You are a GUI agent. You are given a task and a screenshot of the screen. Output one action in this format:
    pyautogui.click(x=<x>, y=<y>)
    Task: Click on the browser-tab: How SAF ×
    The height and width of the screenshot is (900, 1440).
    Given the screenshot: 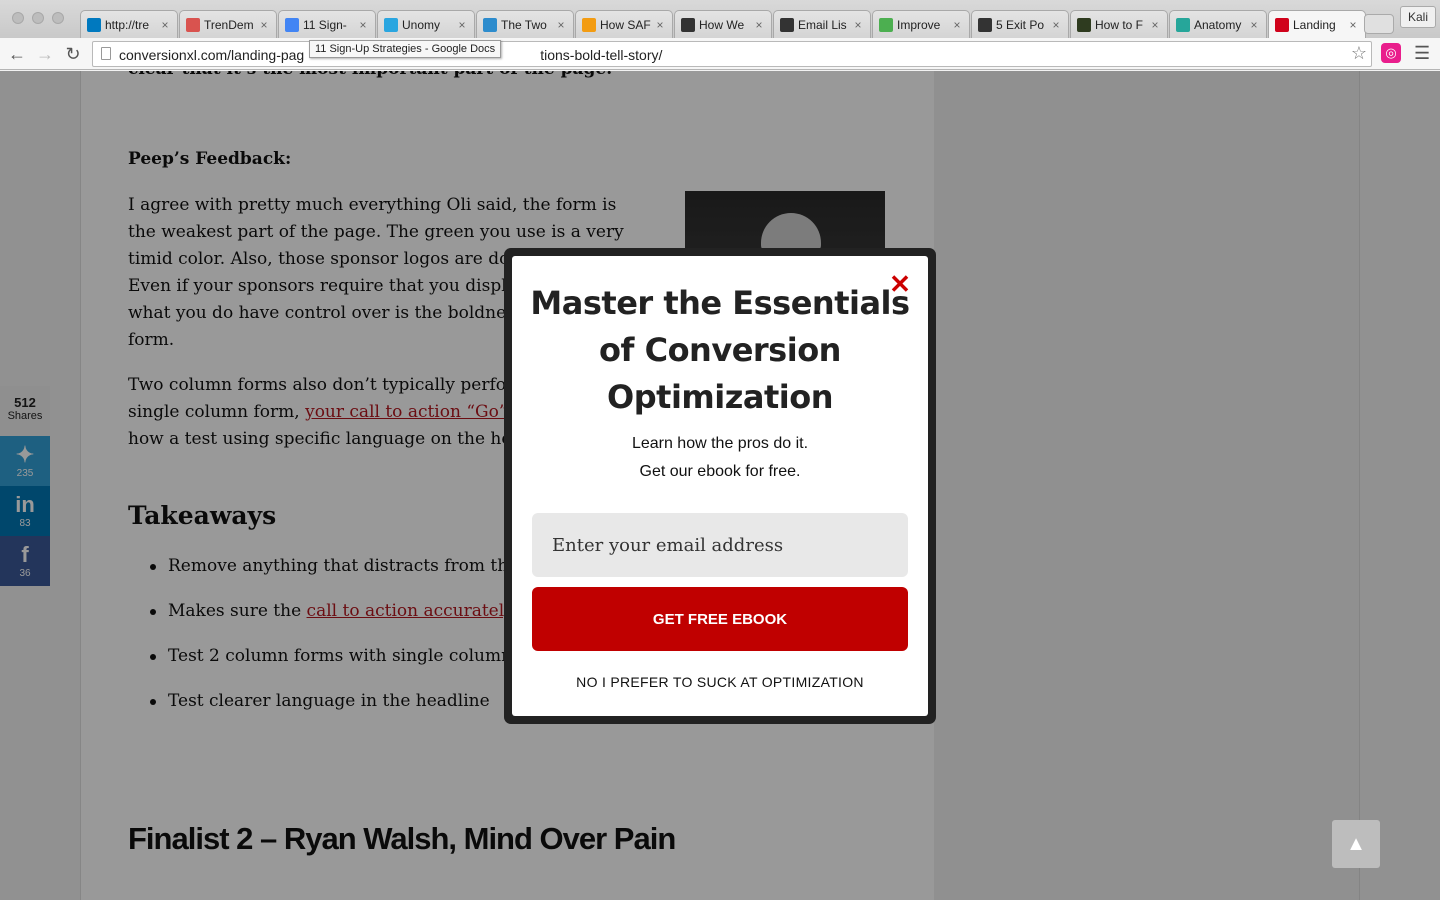 What is the action you would take?
    pyautogui.click(x=624, y=24)
    